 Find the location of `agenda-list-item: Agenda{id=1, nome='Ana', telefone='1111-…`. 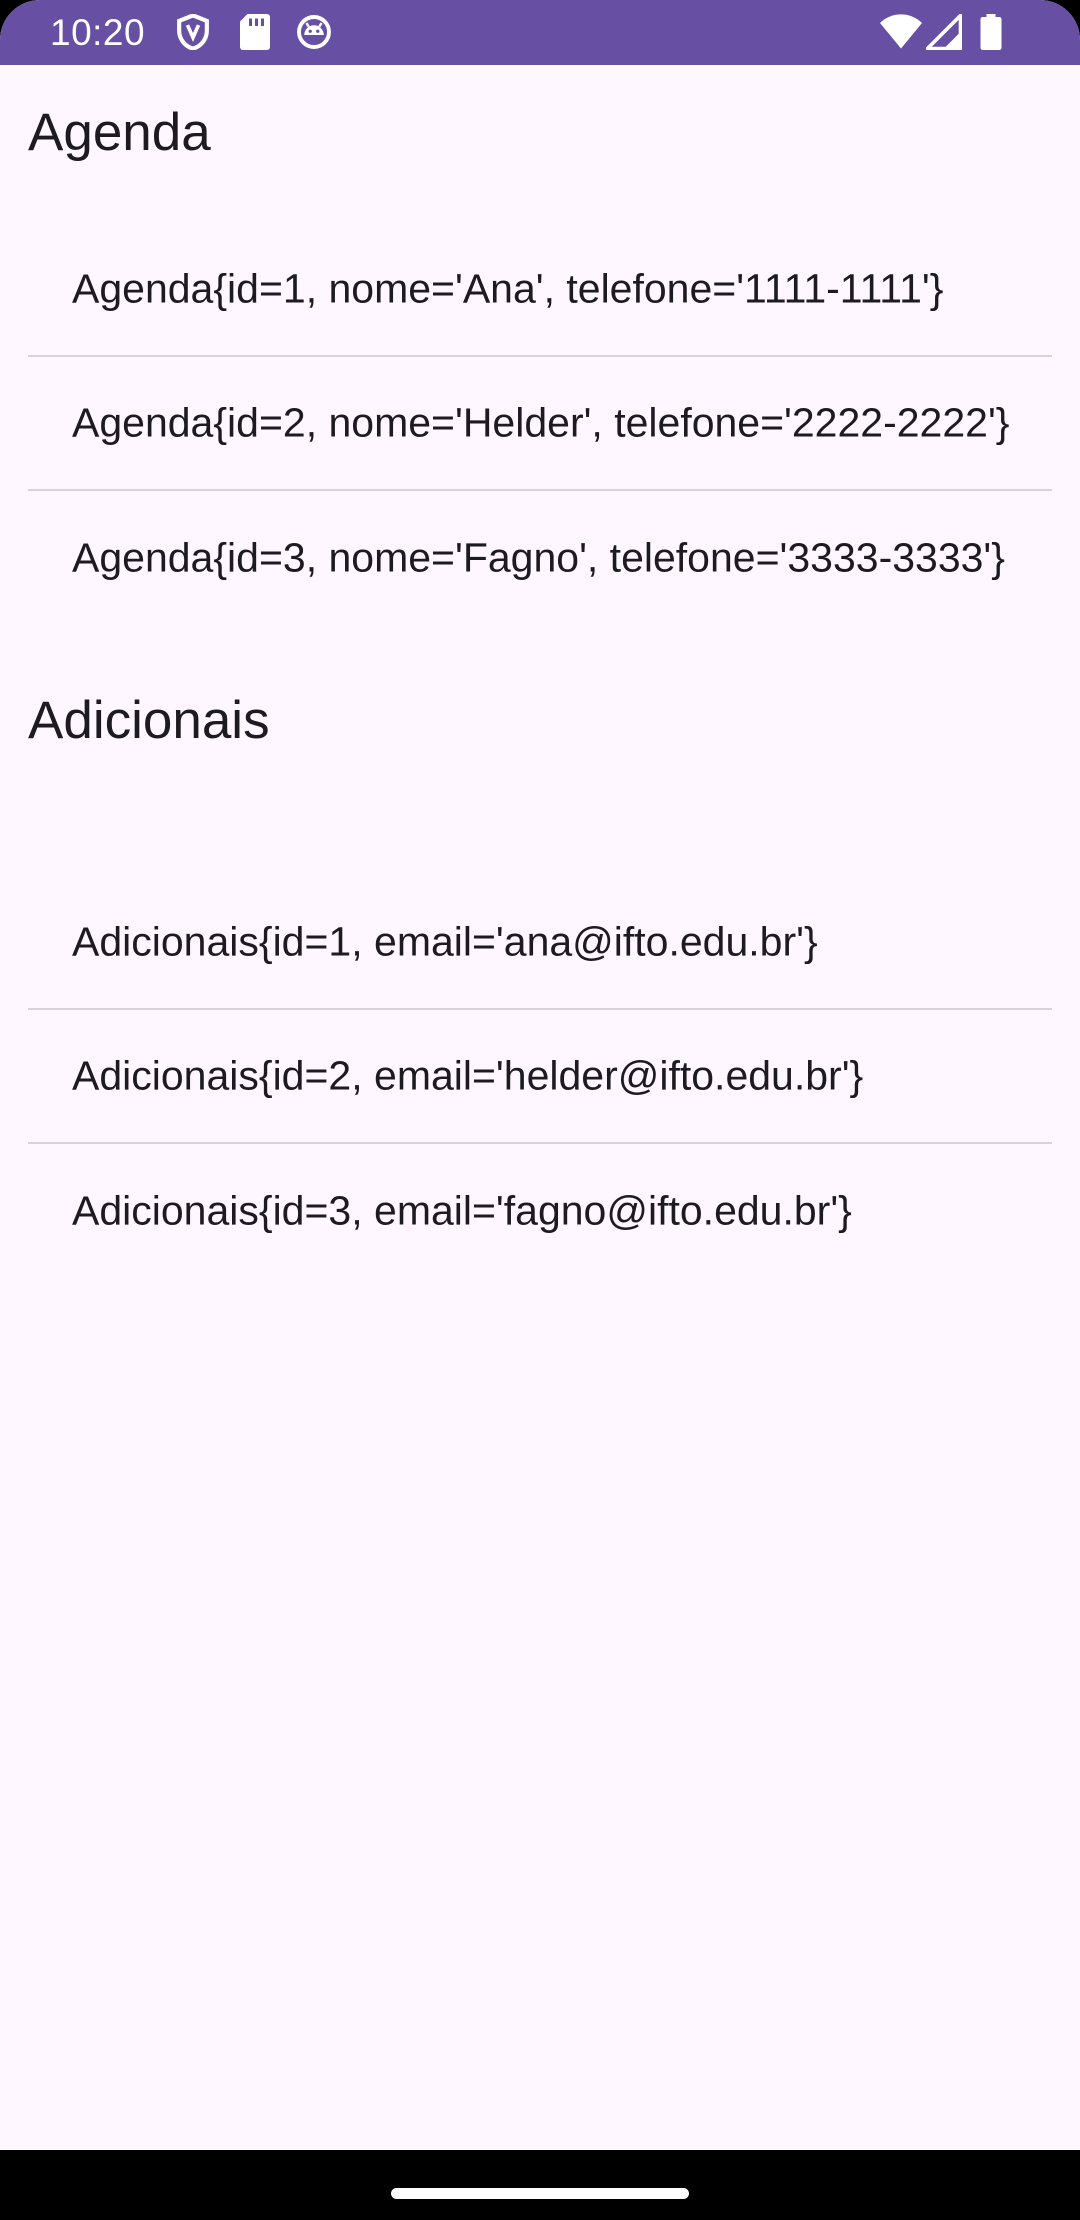

agenda-list-item: Agenda{id=1, nome='Ana', telefone='1111-… is located at coordinates (540, 290).